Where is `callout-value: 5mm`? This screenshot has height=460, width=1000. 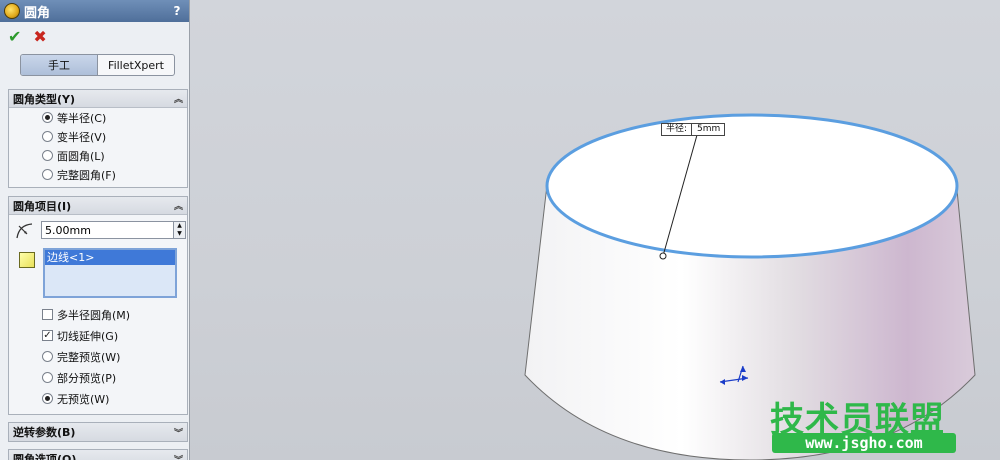
callout-value: 5mm is located at coordinates (708, 129).